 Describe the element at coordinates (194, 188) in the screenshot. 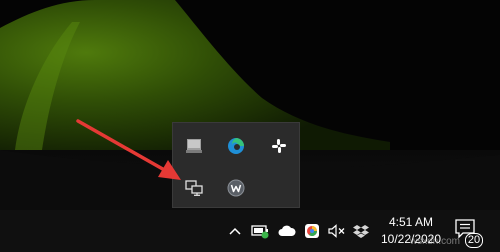

I see `network-remote-icon` at that location.